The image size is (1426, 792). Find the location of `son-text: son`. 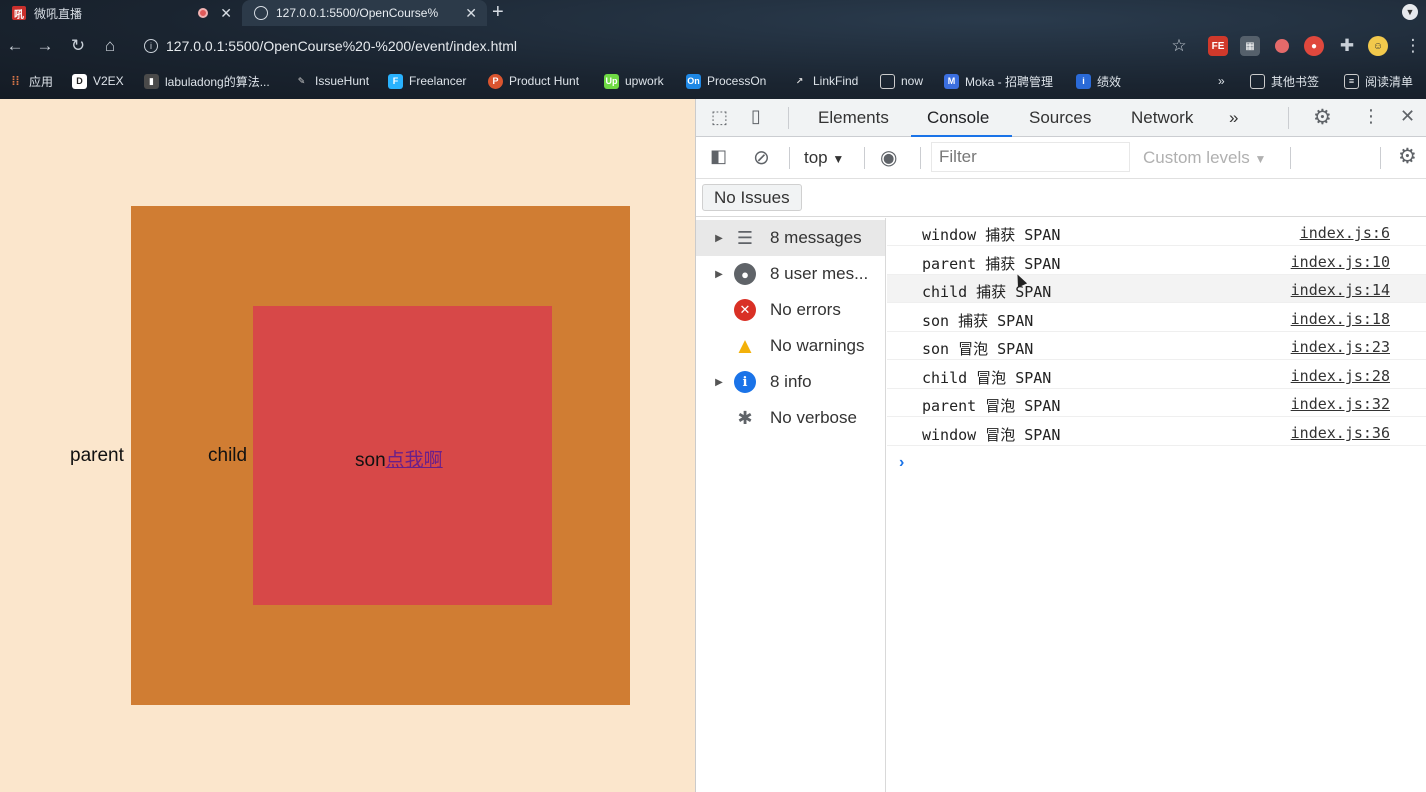

son-text: son is located at coordinates (370, 460).